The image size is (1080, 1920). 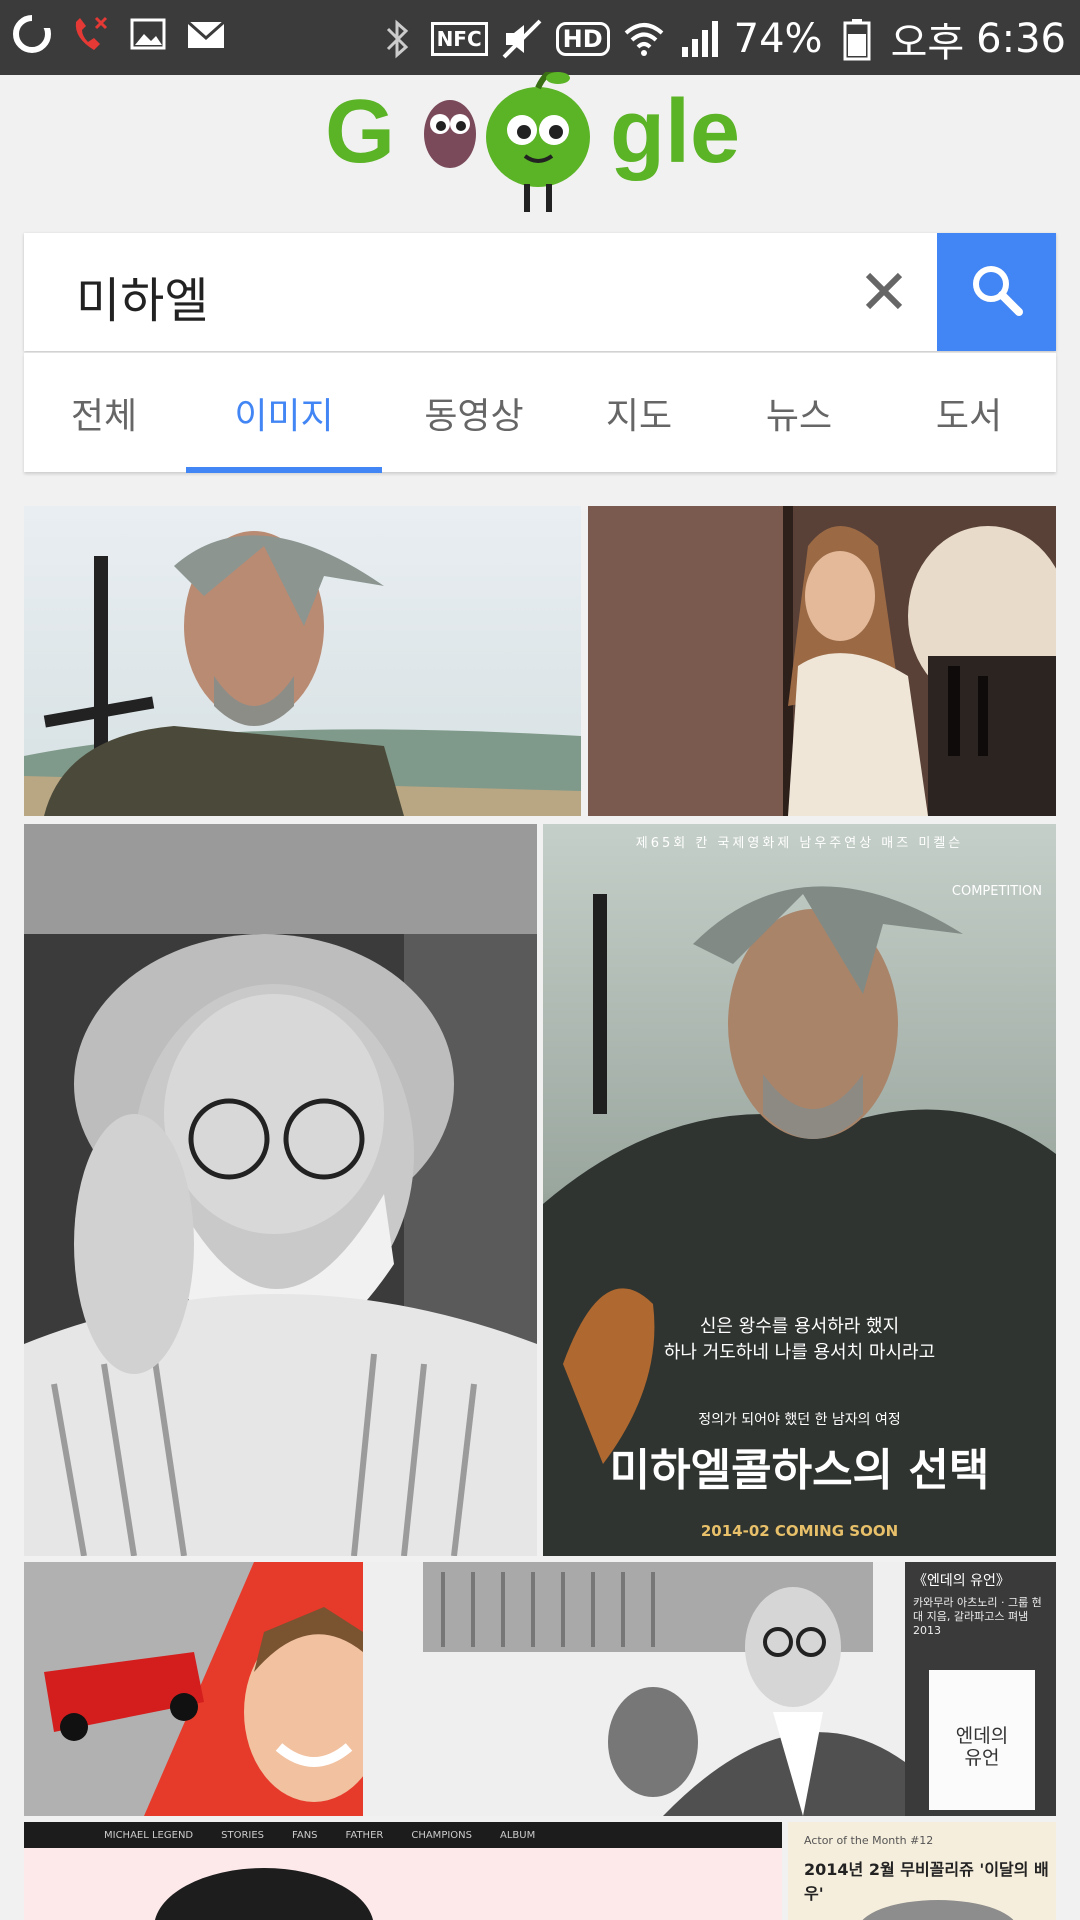 What do you see at coordinates (397, 39) in the screenshot?
I see `bluetooth-icon` at bounding box center [397, 39].